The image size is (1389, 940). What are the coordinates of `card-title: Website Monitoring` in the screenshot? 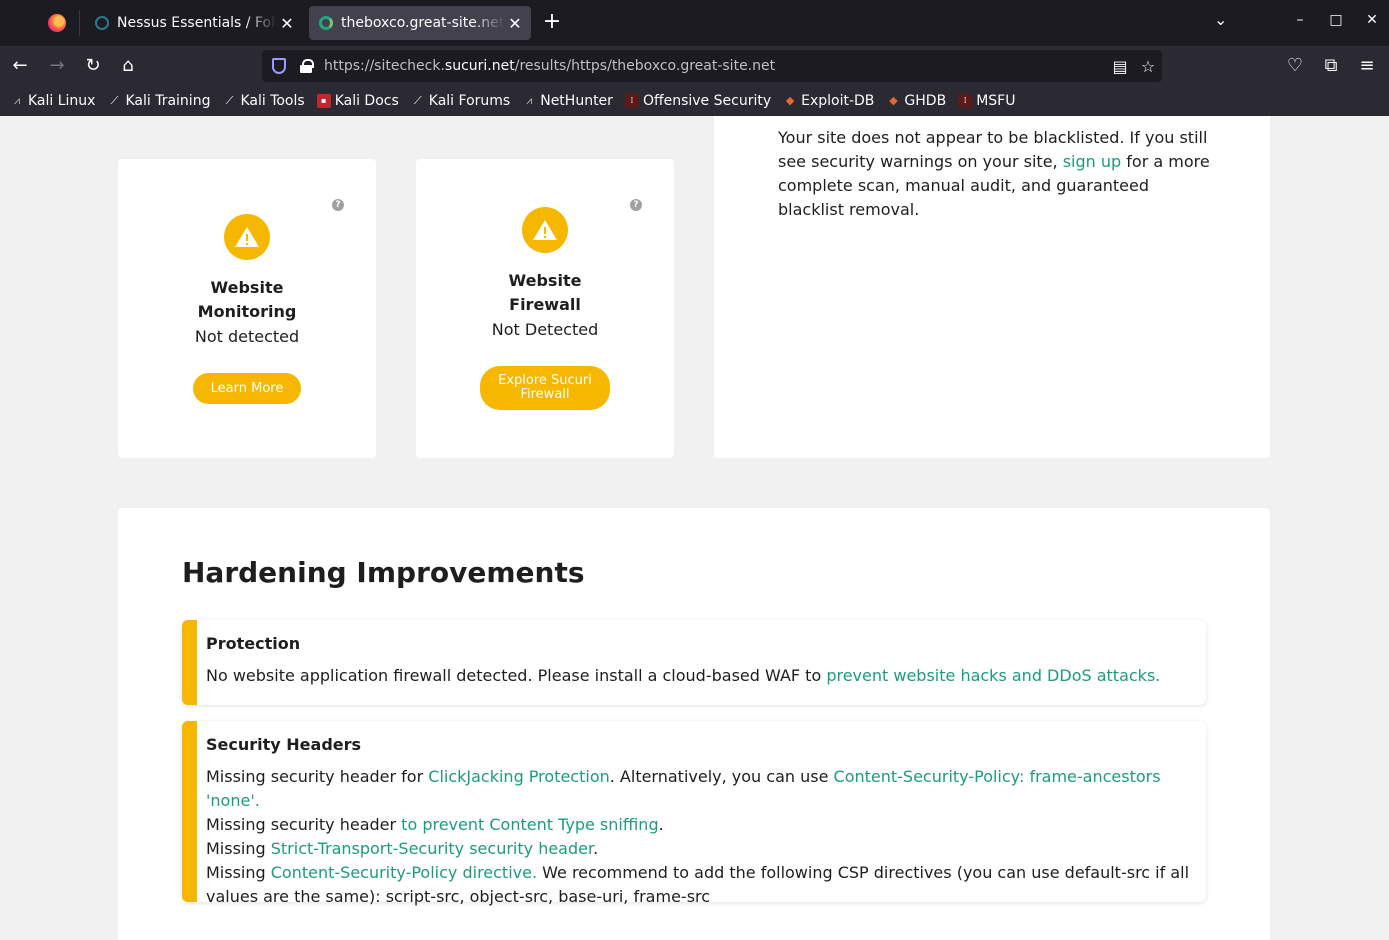 It's located at (247, 299).